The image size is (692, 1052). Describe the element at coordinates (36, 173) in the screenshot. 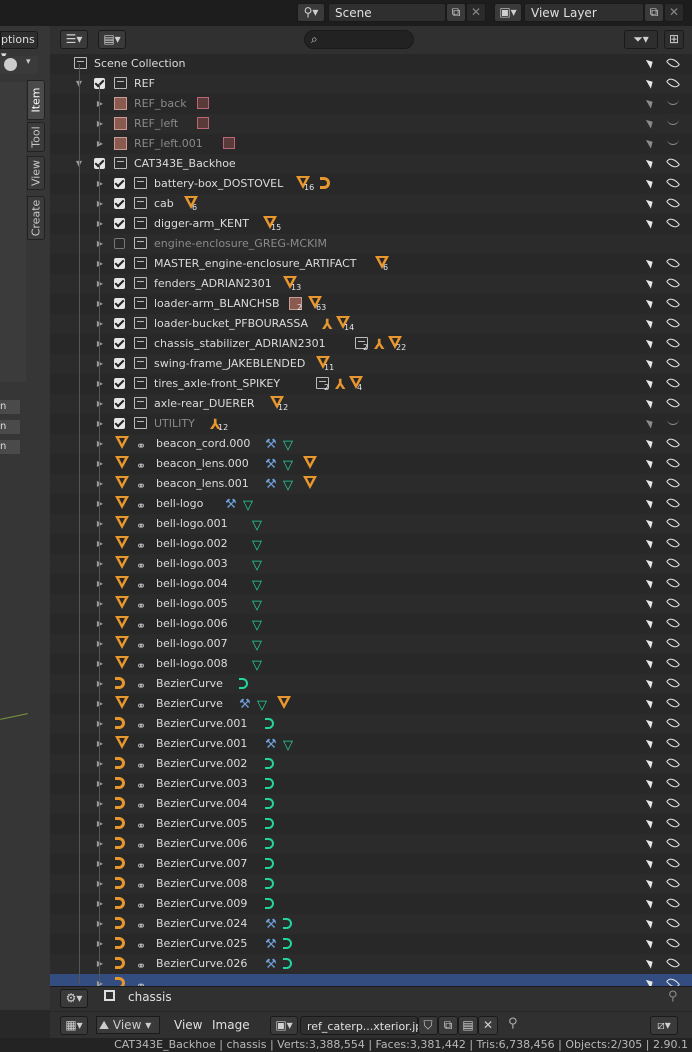

I see `tab-view: View` at that location.